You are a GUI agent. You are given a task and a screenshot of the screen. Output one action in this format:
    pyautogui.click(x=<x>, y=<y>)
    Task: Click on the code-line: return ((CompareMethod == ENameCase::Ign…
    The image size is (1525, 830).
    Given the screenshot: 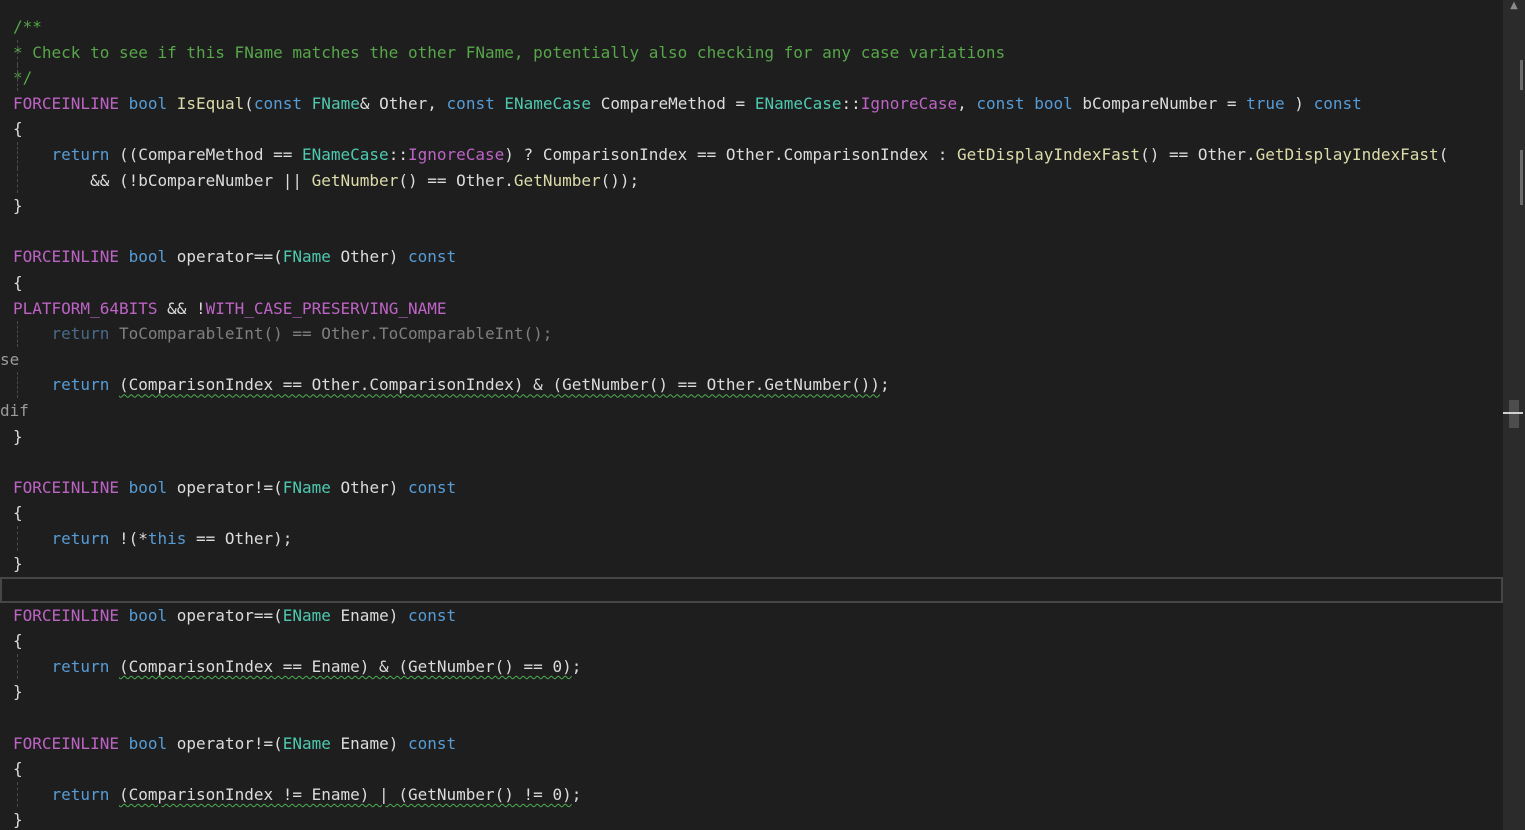 What is the action you would take?
    pyautogui.click(x=751, y=154)
    